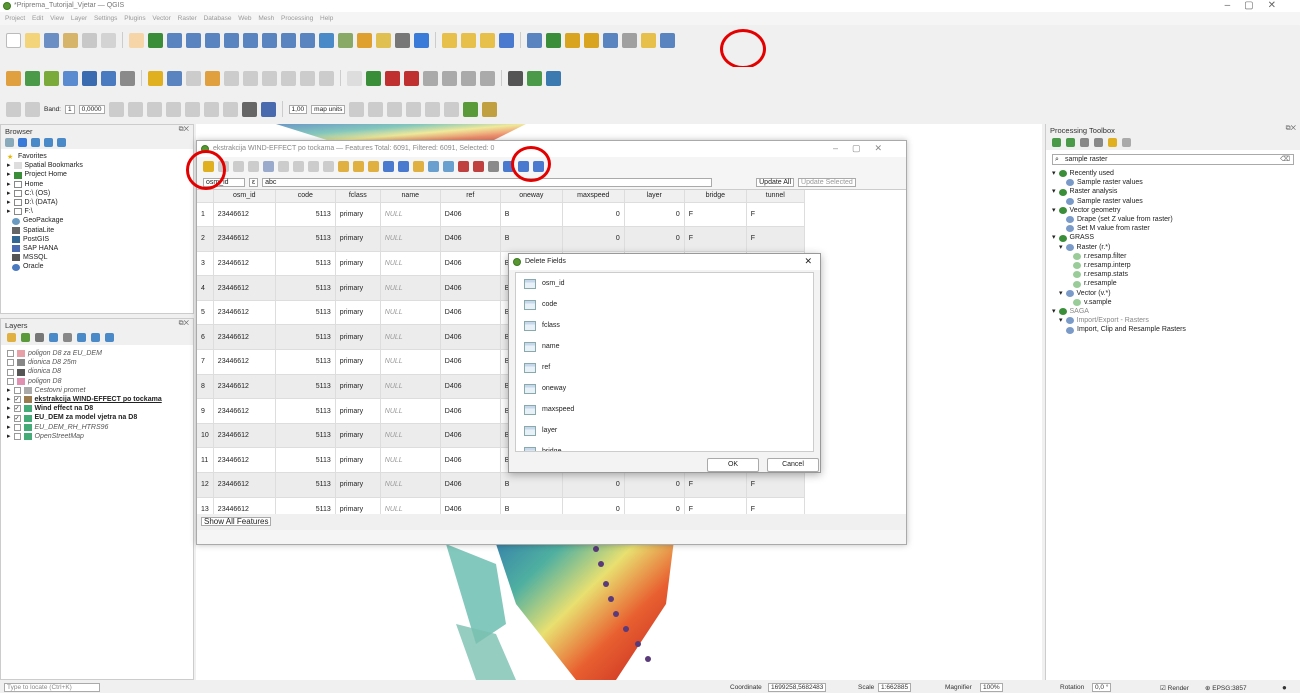  Describe the element at coordinates (1285, 159) in the screenshot. I see `clear-search-icon: ⌫` at that location.